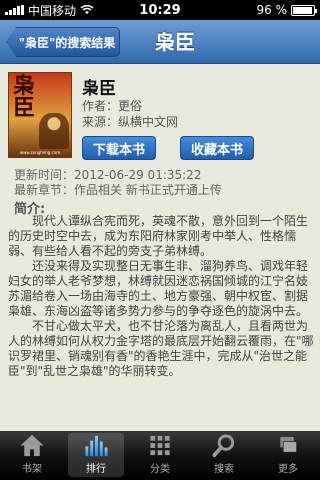 This screenshot has height=480, width=320. I want to click on carrier-label: 中国移动, so click(52, 10).